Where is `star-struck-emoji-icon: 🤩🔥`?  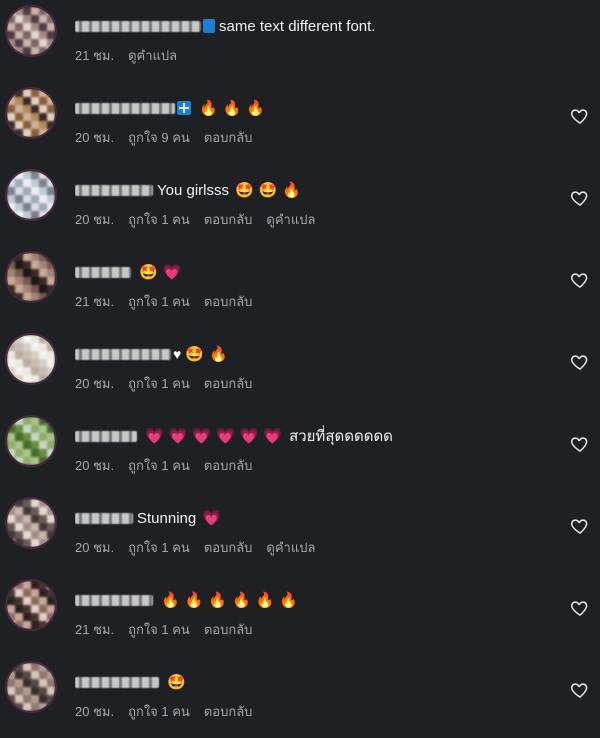
star-struck-emoji-icon: 🤩🔥 is located at coordinates (209, 354).